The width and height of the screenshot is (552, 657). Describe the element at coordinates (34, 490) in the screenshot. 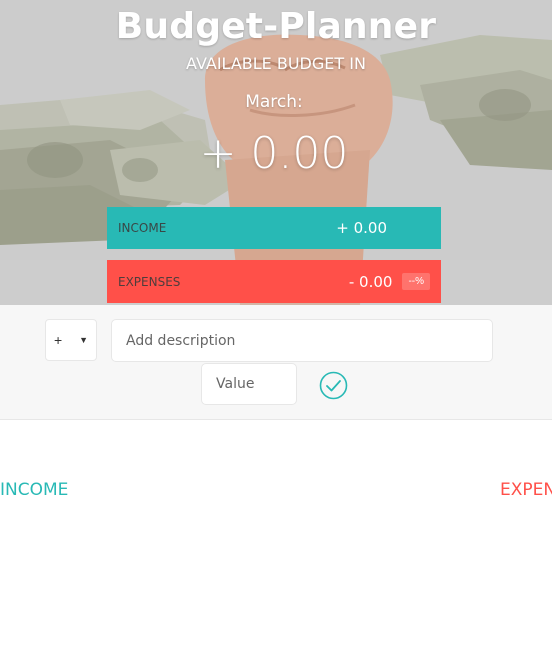

I see `income-list-title: INCOME` at that location.